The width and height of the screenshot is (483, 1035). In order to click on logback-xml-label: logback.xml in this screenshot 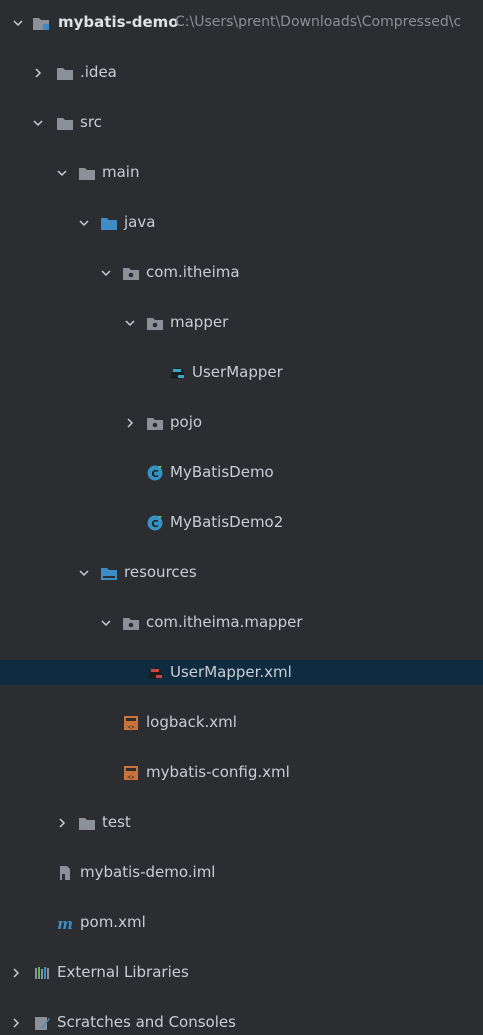, I will do `click(191, 722)`.